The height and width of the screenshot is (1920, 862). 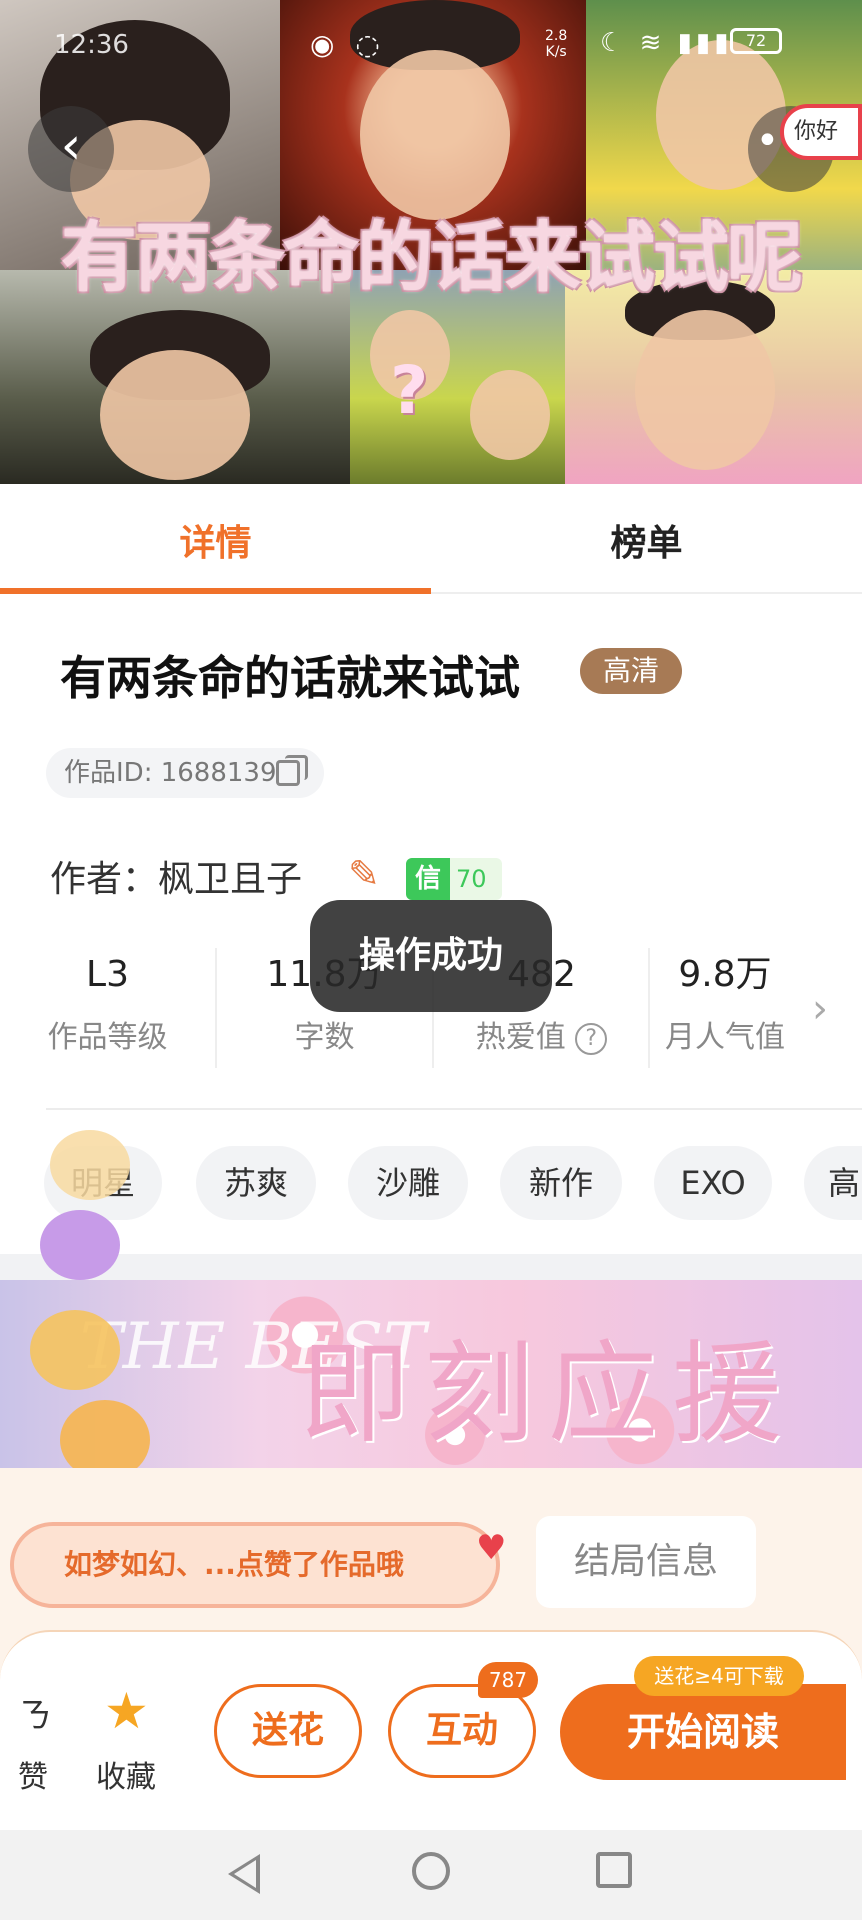 I want to click on send-flower-button: 送花, so click(x=288, y=1731).